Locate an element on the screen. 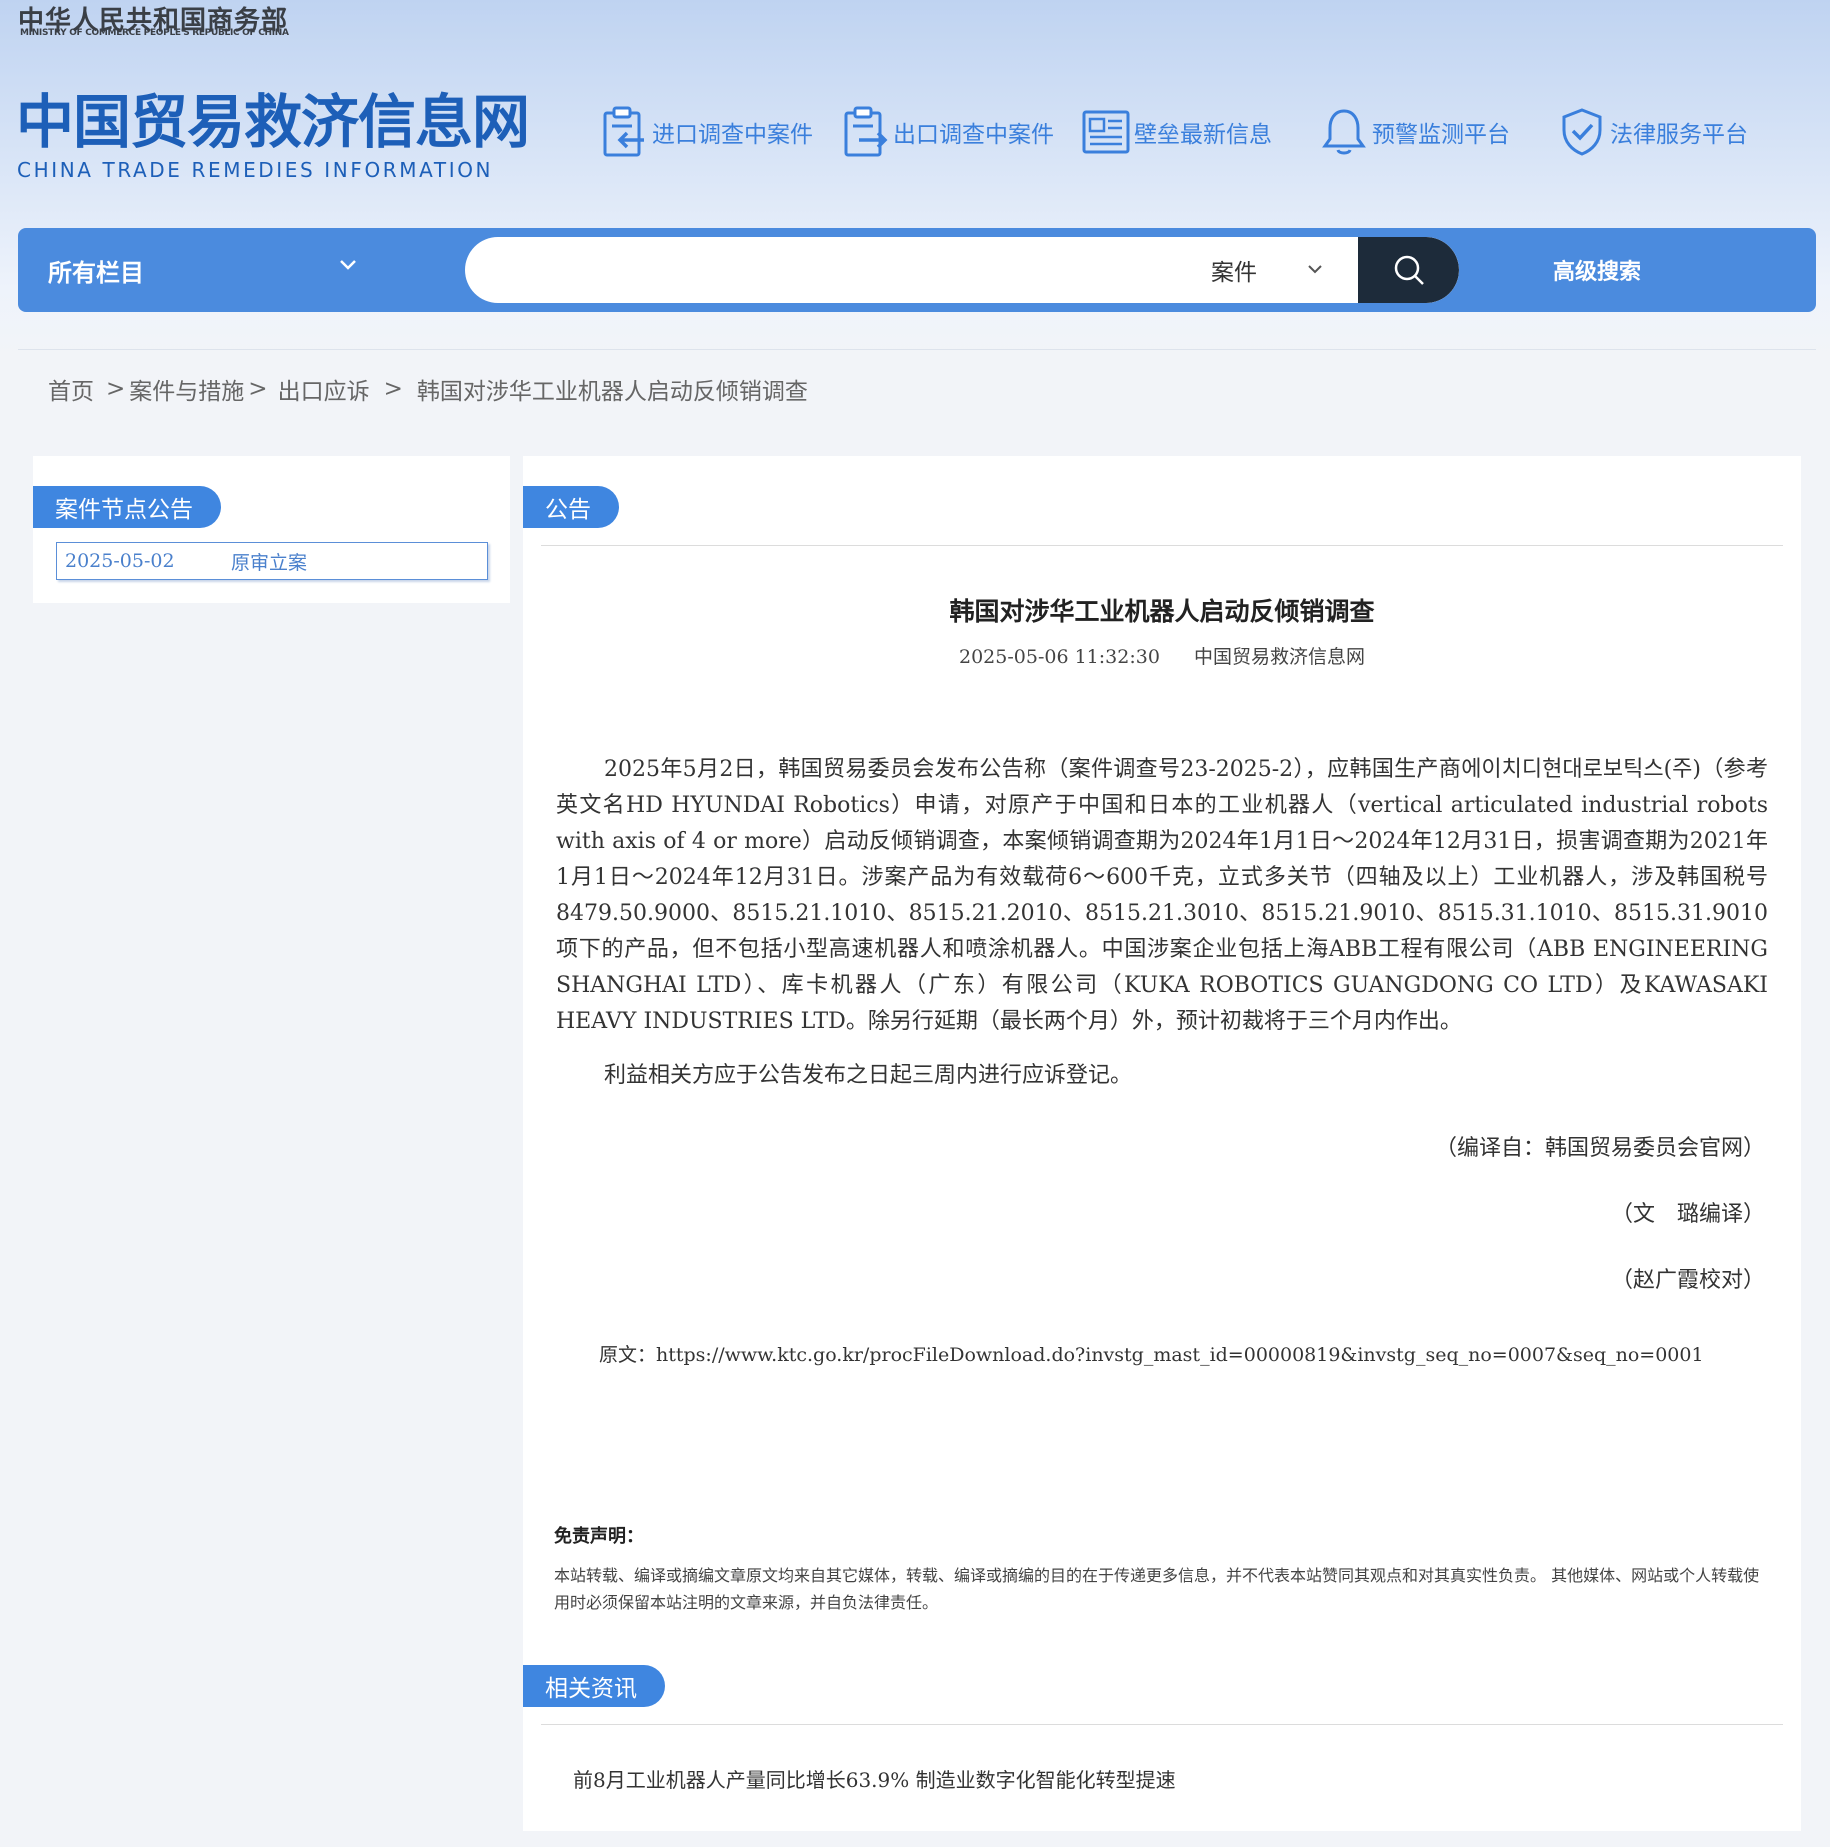 This screenshot has height=1847, width=1830. related-news-item: 前8月工业机器人产量同比增长63.9% 制造业数字化智能化转型提速 is located at coordinates (874, 1778).